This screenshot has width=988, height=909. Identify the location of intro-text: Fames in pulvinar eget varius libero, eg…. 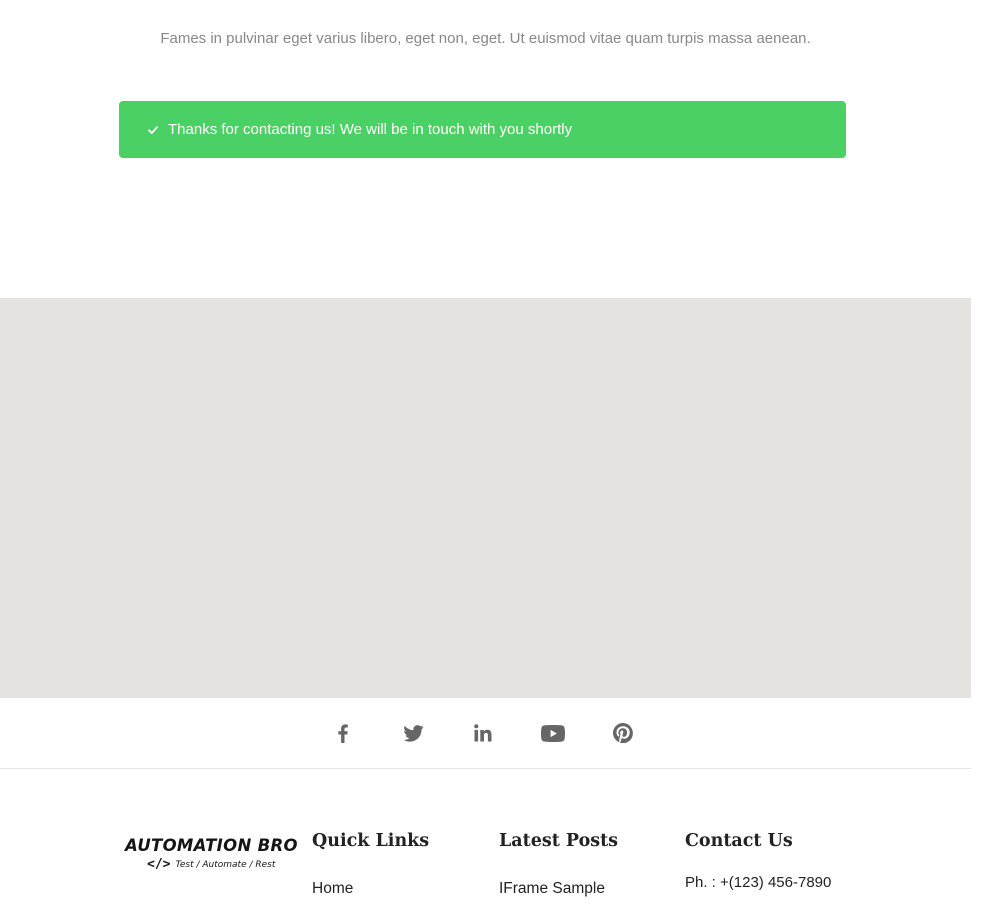
(485, 38).